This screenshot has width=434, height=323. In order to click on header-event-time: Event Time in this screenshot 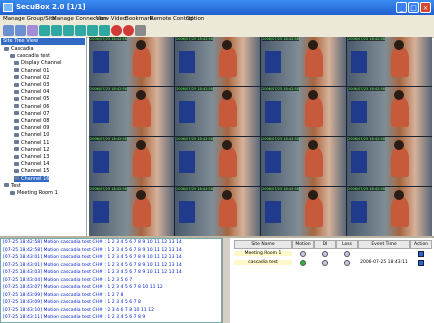, I will do `click(384, 244)`.